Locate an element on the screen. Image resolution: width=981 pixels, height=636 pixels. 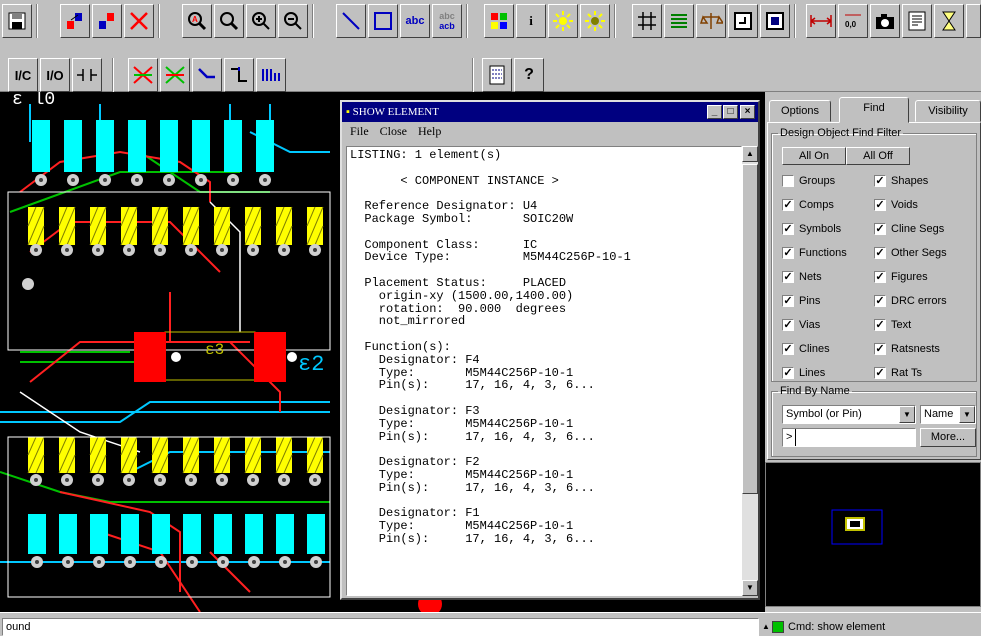
grid-icon is located at coordinates (647, 21).